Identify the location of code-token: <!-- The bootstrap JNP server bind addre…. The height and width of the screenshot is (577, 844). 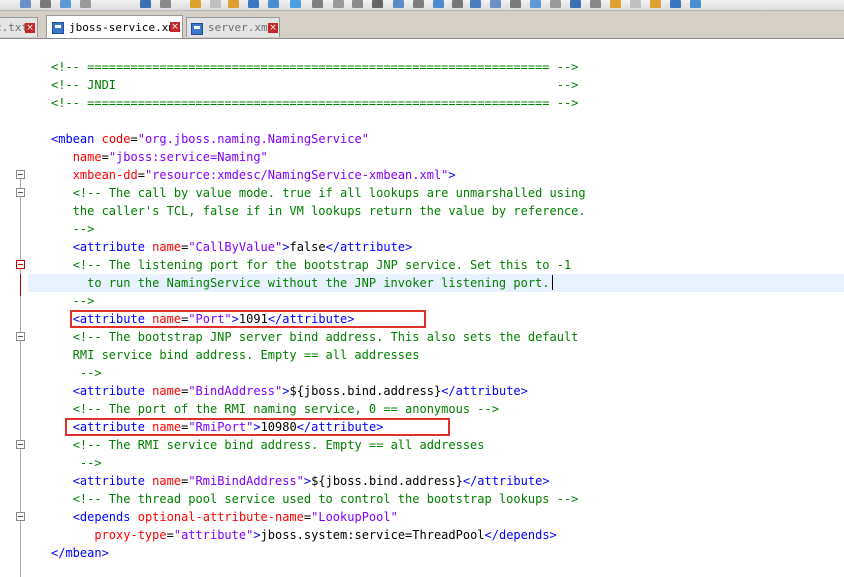
(325, 337).